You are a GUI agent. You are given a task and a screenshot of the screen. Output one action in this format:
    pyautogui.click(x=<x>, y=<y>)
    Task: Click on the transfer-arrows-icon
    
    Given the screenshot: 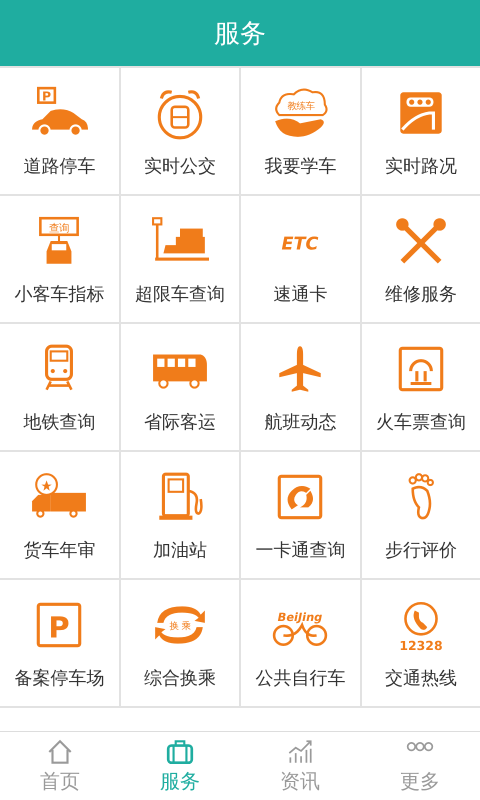 What is the action you would take?
    pyautogui.click(x=179, y=625)
    